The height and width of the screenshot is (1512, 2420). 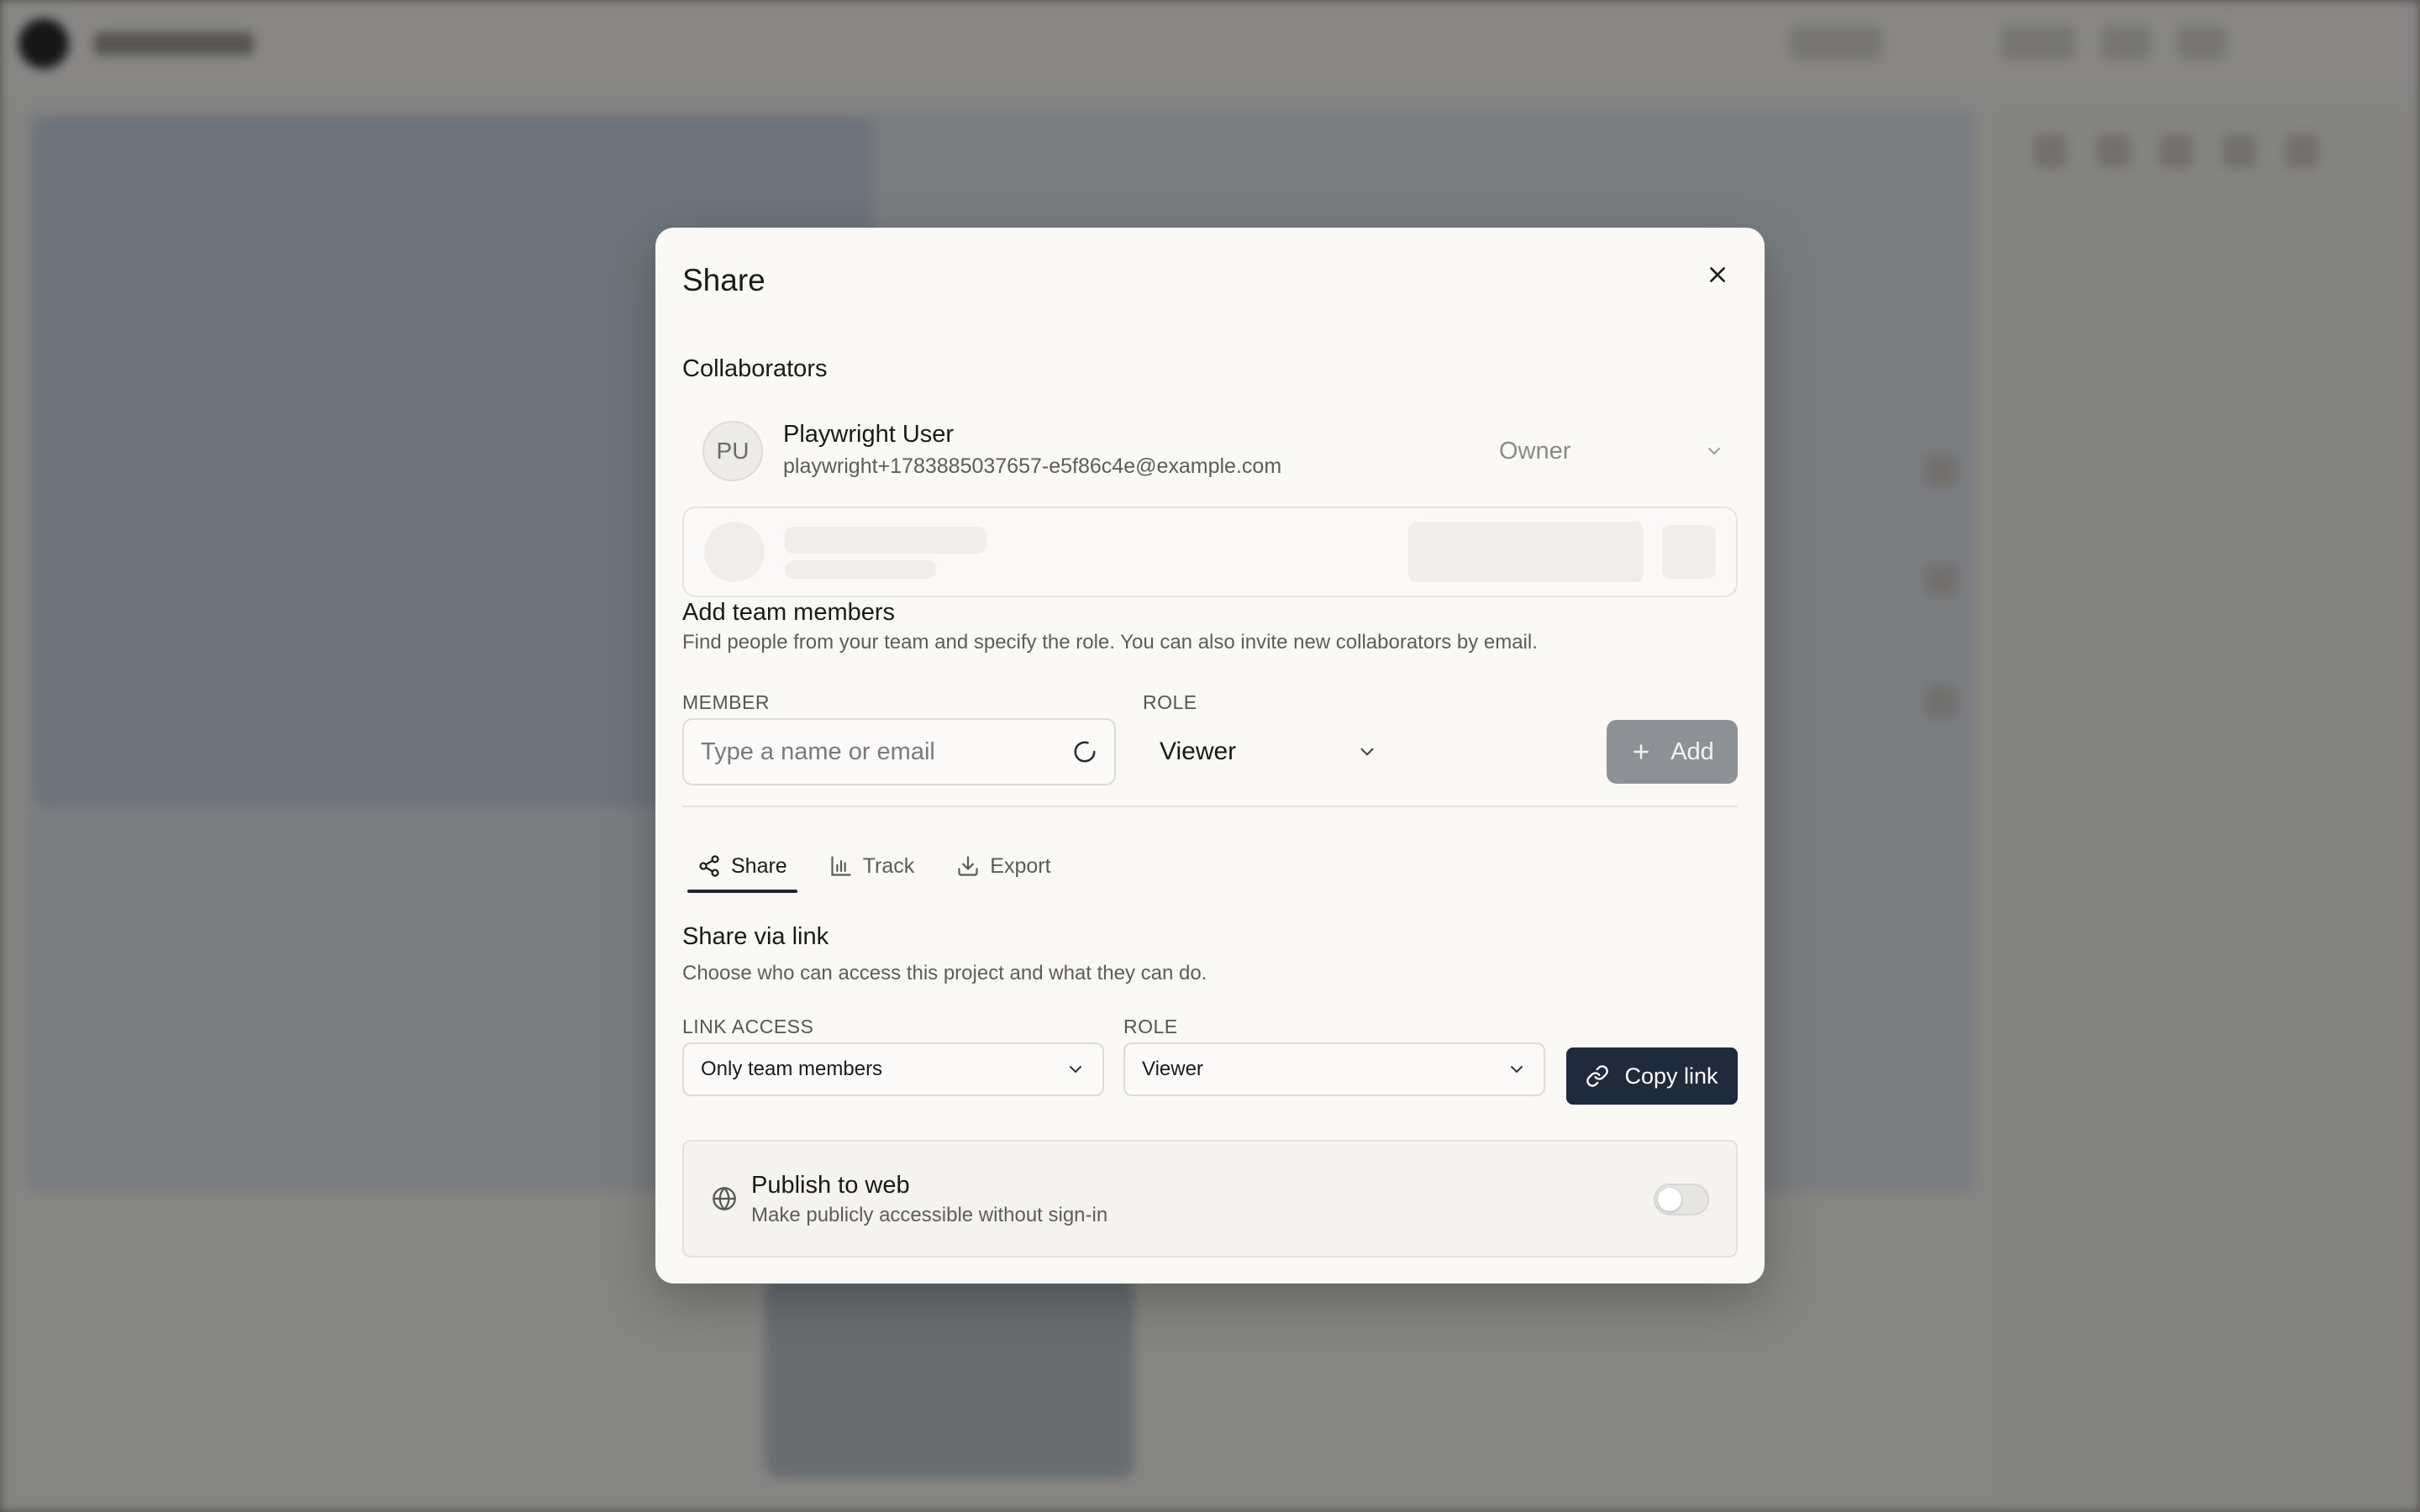 What do you see at coordinates (789, 612) in the screenshot?
I see `add-members-heading: Add team members` at bounding box center [789, 612].